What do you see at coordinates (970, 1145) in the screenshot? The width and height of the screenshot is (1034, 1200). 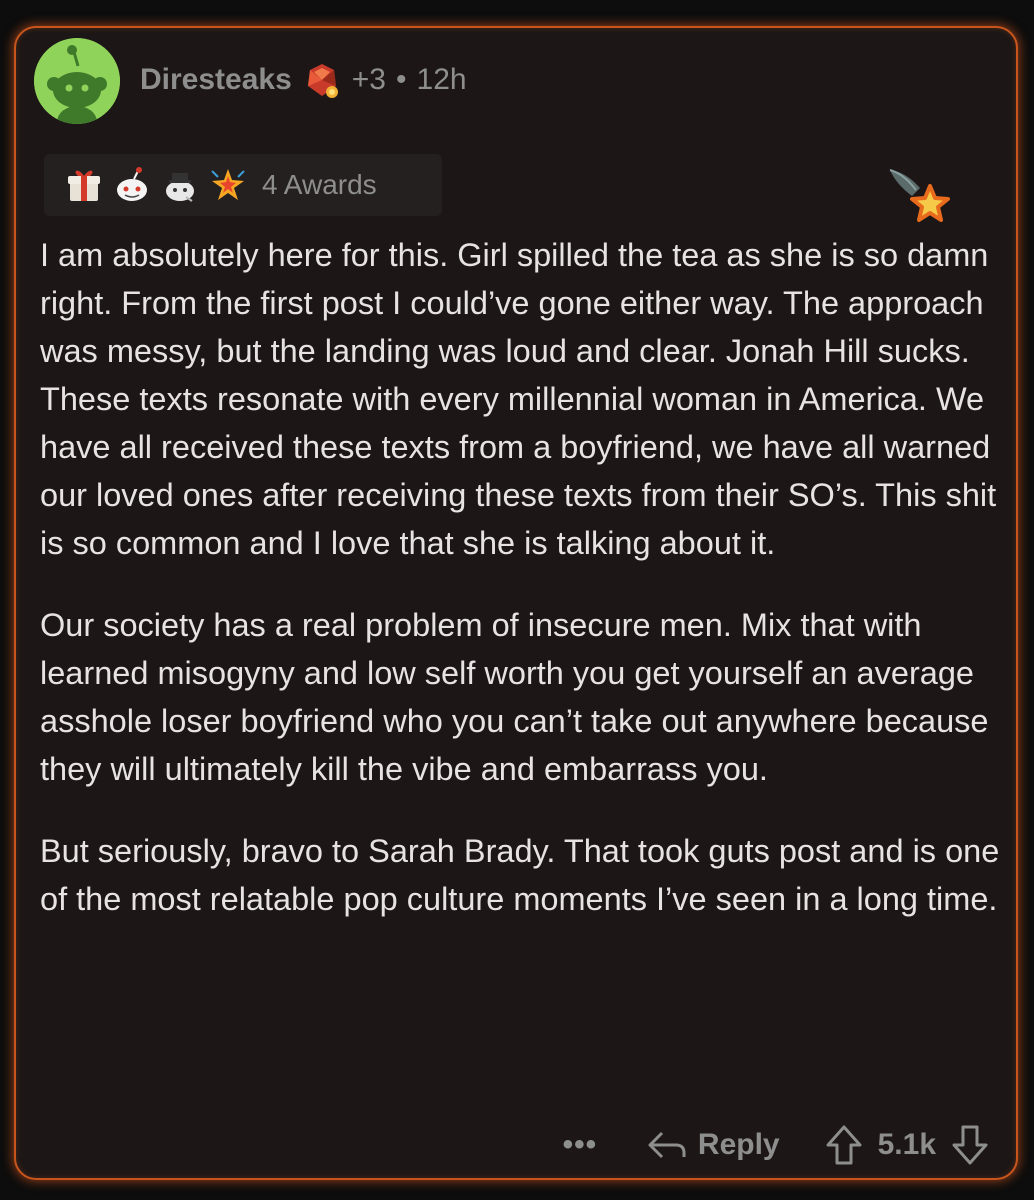 I see `downvote-arrow-icon` at bounding box center [970, 1145].